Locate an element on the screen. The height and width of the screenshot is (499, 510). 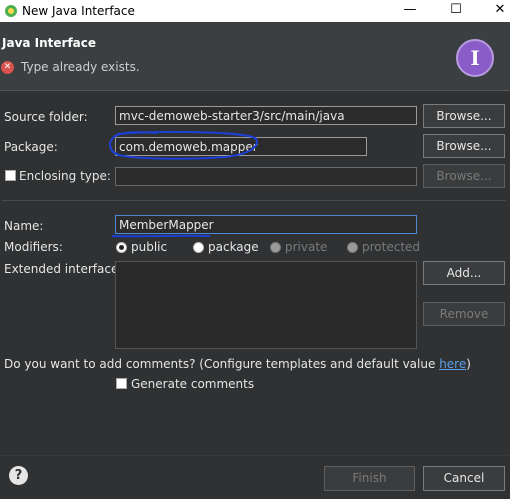
modifier-private-radio is located at coordinates (275, 247).